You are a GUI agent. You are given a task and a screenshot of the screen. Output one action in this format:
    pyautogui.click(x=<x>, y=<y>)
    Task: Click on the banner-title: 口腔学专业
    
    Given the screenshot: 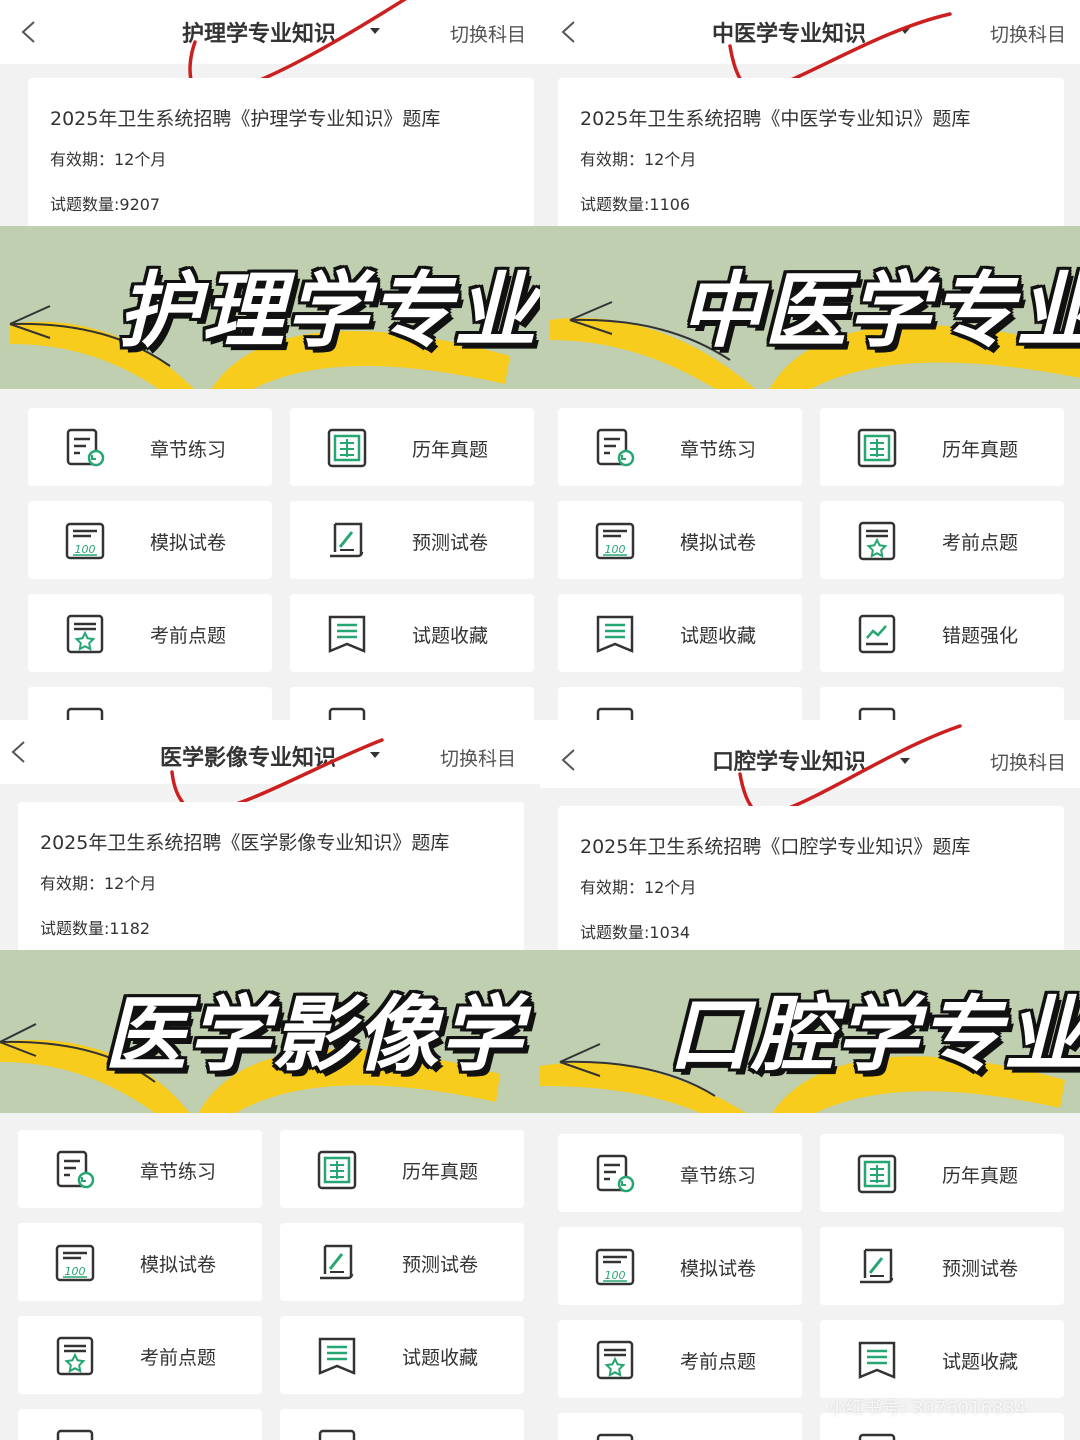 What is the action you would take?
    pyautogui.click(x=874, y=1035)
    